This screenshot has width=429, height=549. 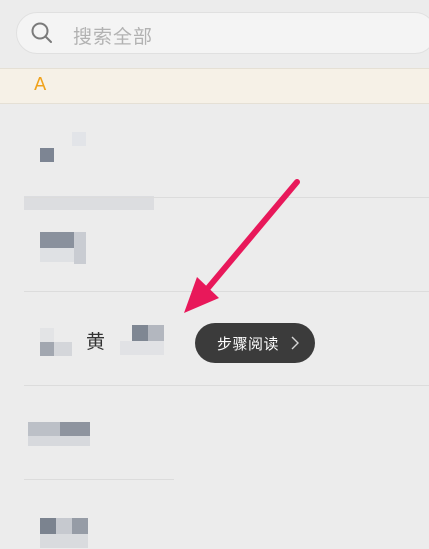 I want to click on search-bar: 搜索全部, so click(x=222, y=33).